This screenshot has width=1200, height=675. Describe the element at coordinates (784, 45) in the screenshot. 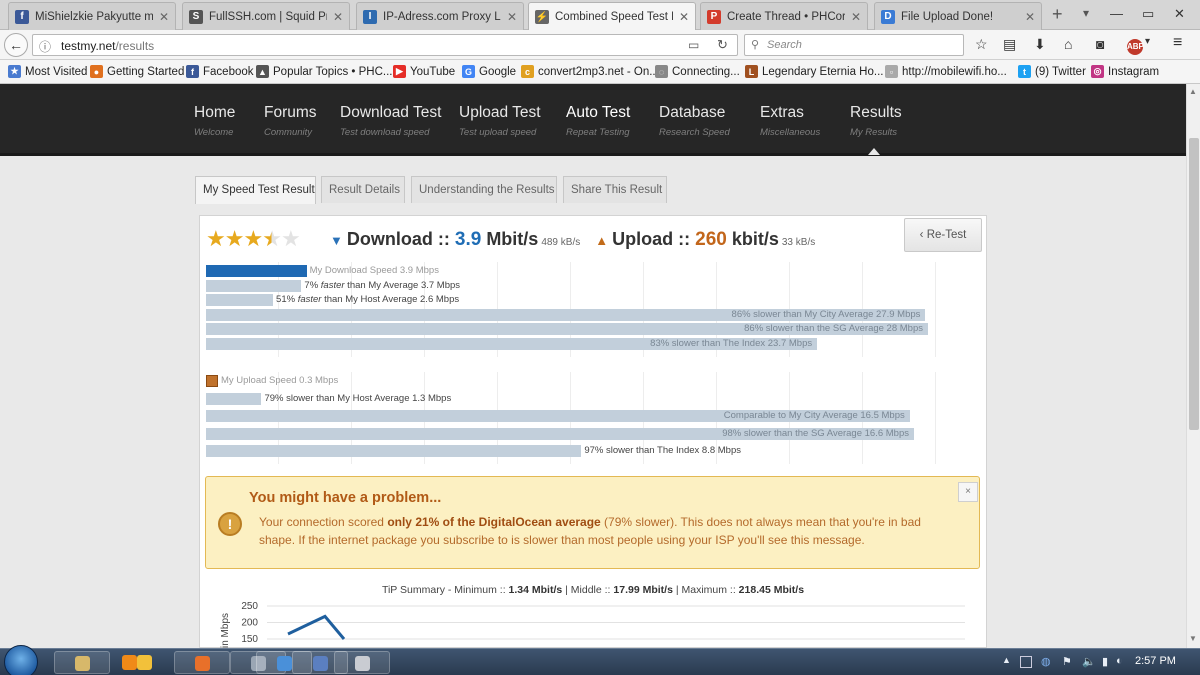

I see `search-placeholder: Search` at that location.